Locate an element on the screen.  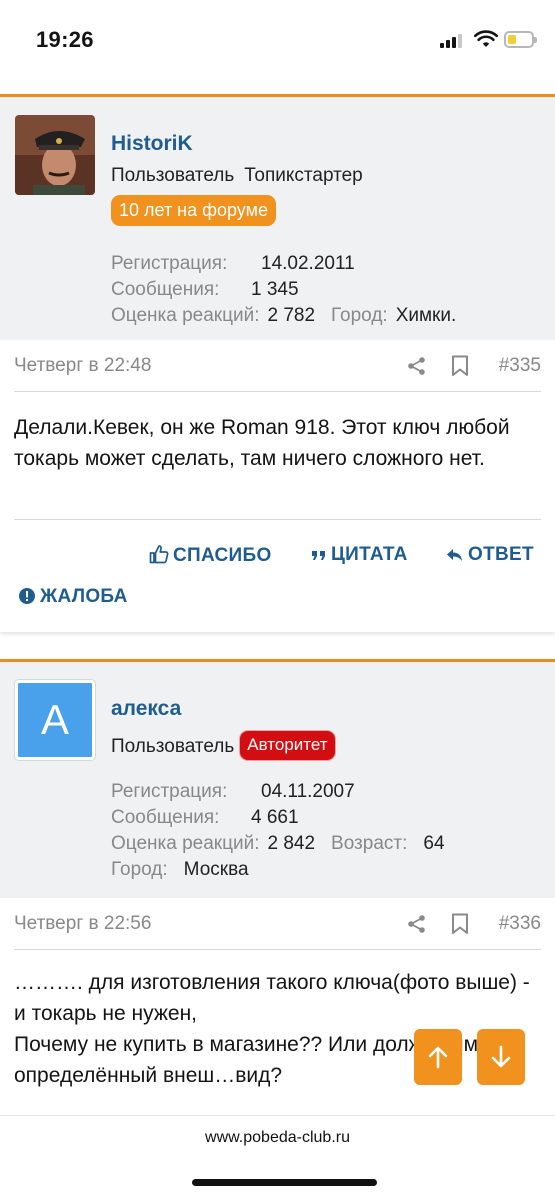
post-meta: Четверг в 22:48 #335 is located at coordinates (277, 366).